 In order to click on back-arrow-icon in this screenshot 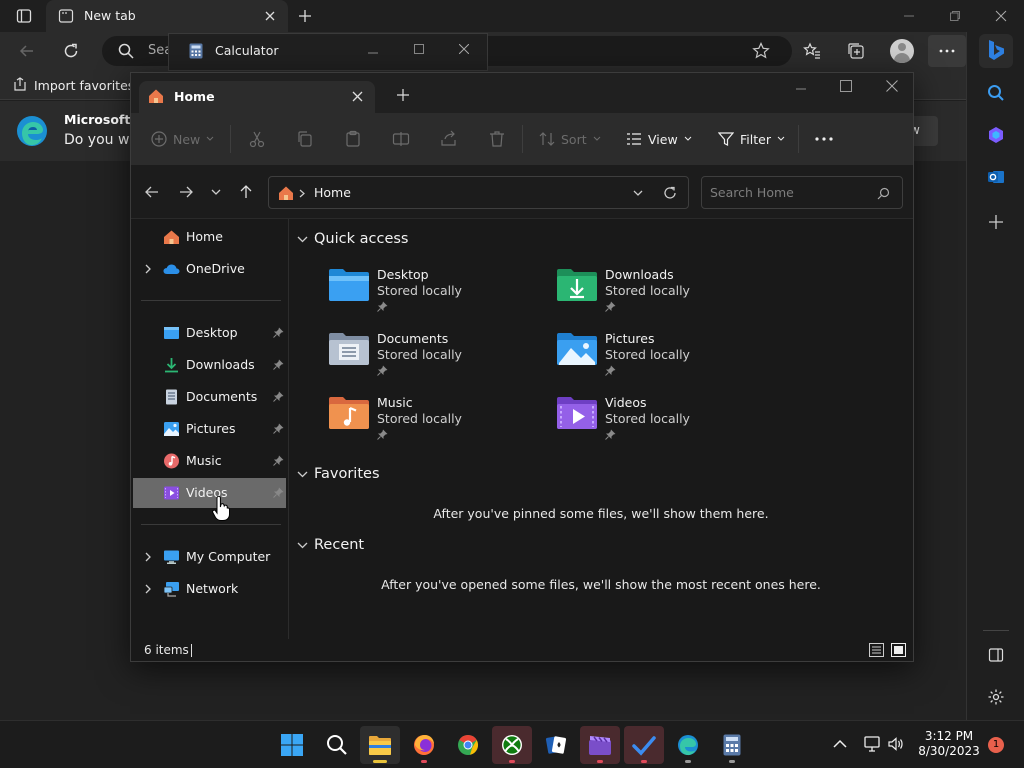, I will do `click(152, 192)`.